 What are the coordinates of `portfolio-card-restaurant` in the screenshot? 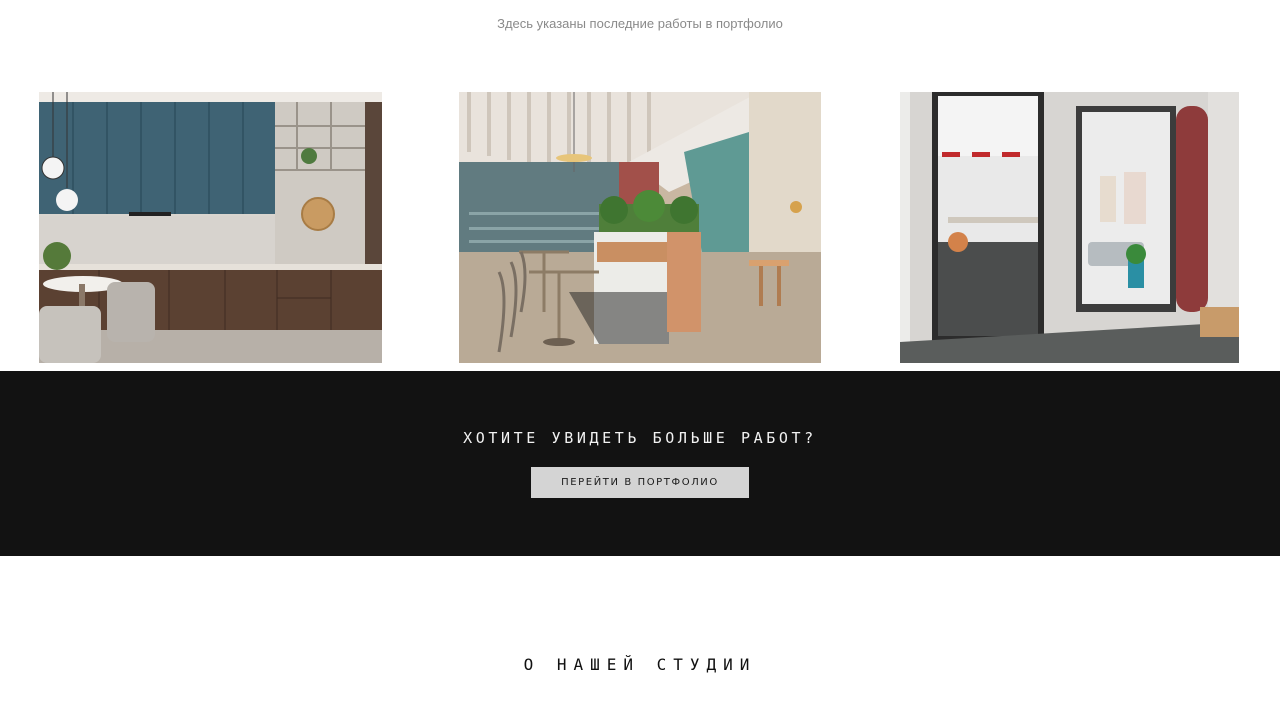 It's located at (640, 227).